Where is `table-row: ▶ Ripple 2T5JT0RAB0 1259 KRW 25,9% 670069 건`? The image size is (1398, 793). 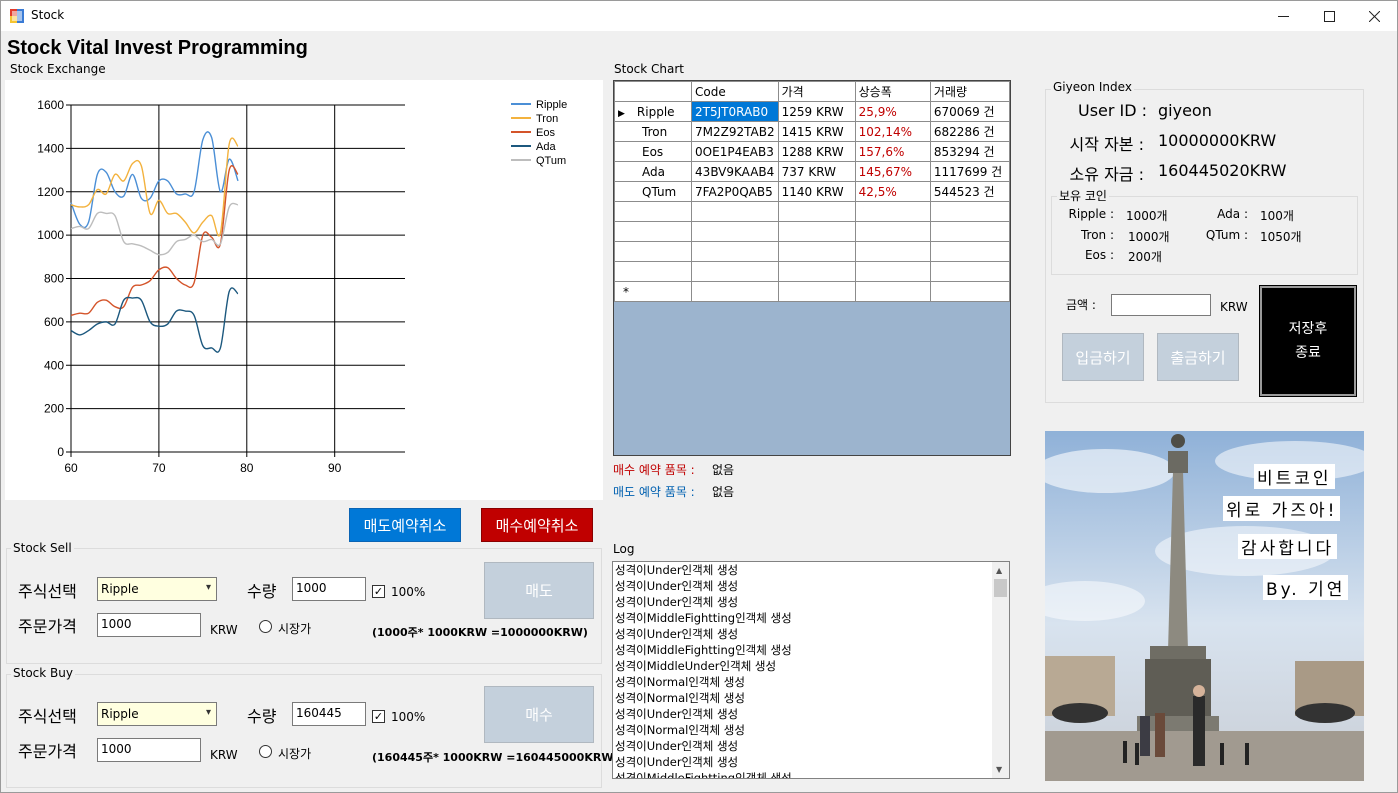 table-row: ▶ Ripple 2T5JT0RAB0 1259 KRW 25,9% 670069 건 is located at coordinates (812, 111).